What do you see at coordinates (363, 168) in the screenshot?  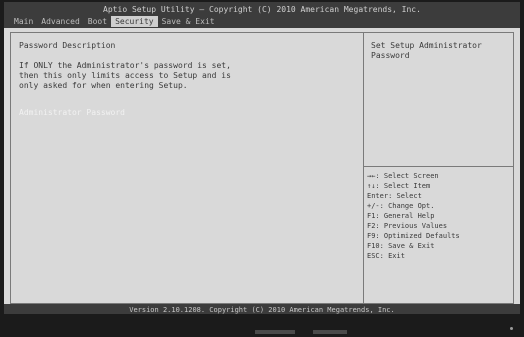 I see `pane-divider` at bounding box center [363, 168].